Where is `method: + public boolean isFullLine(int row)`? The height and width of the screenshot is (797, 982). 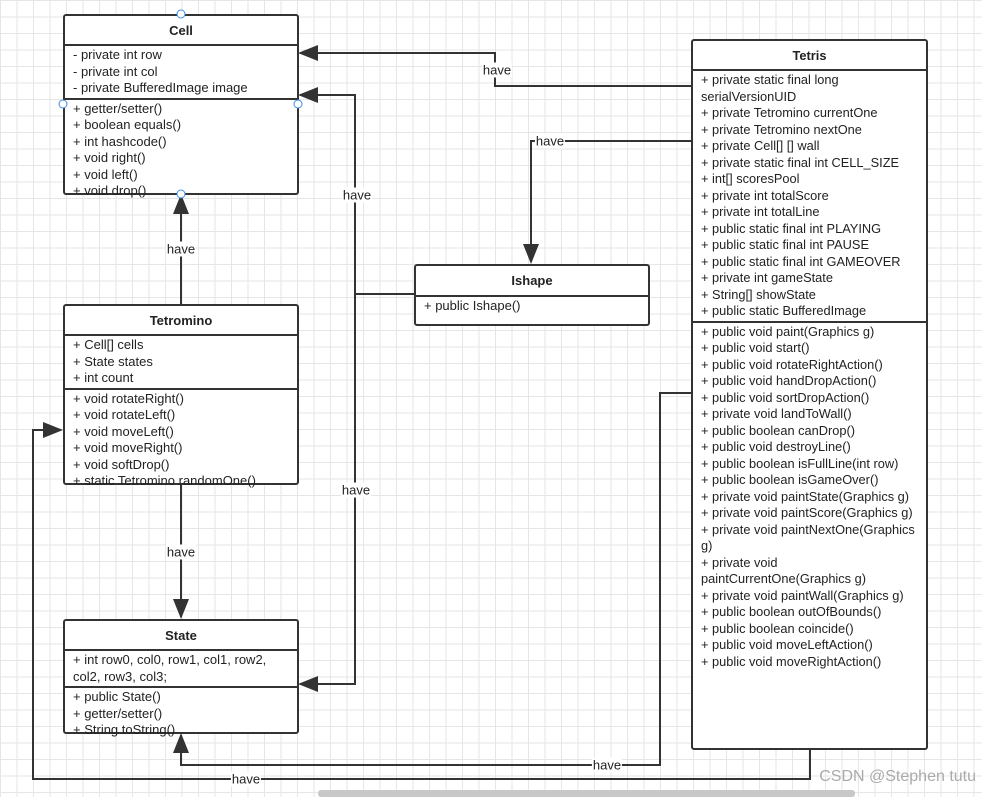
method: + public boolean isFullLine(int row) is located at coordinates (800, 463).